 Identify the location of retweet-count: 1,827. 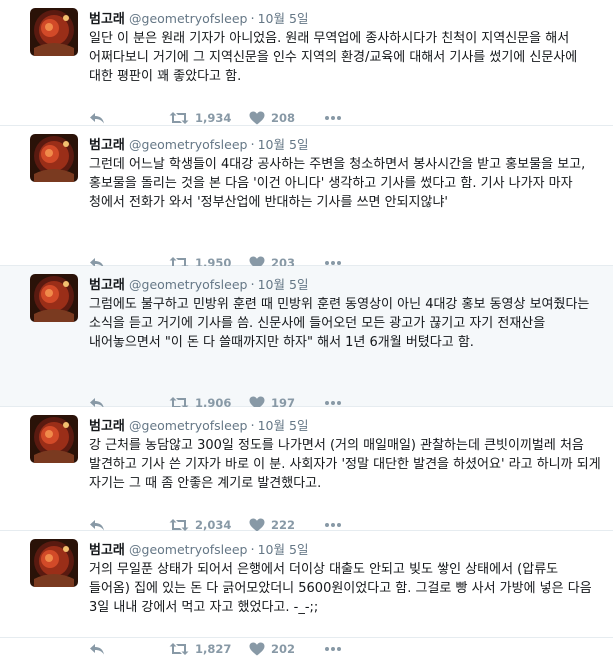
(213, 649).